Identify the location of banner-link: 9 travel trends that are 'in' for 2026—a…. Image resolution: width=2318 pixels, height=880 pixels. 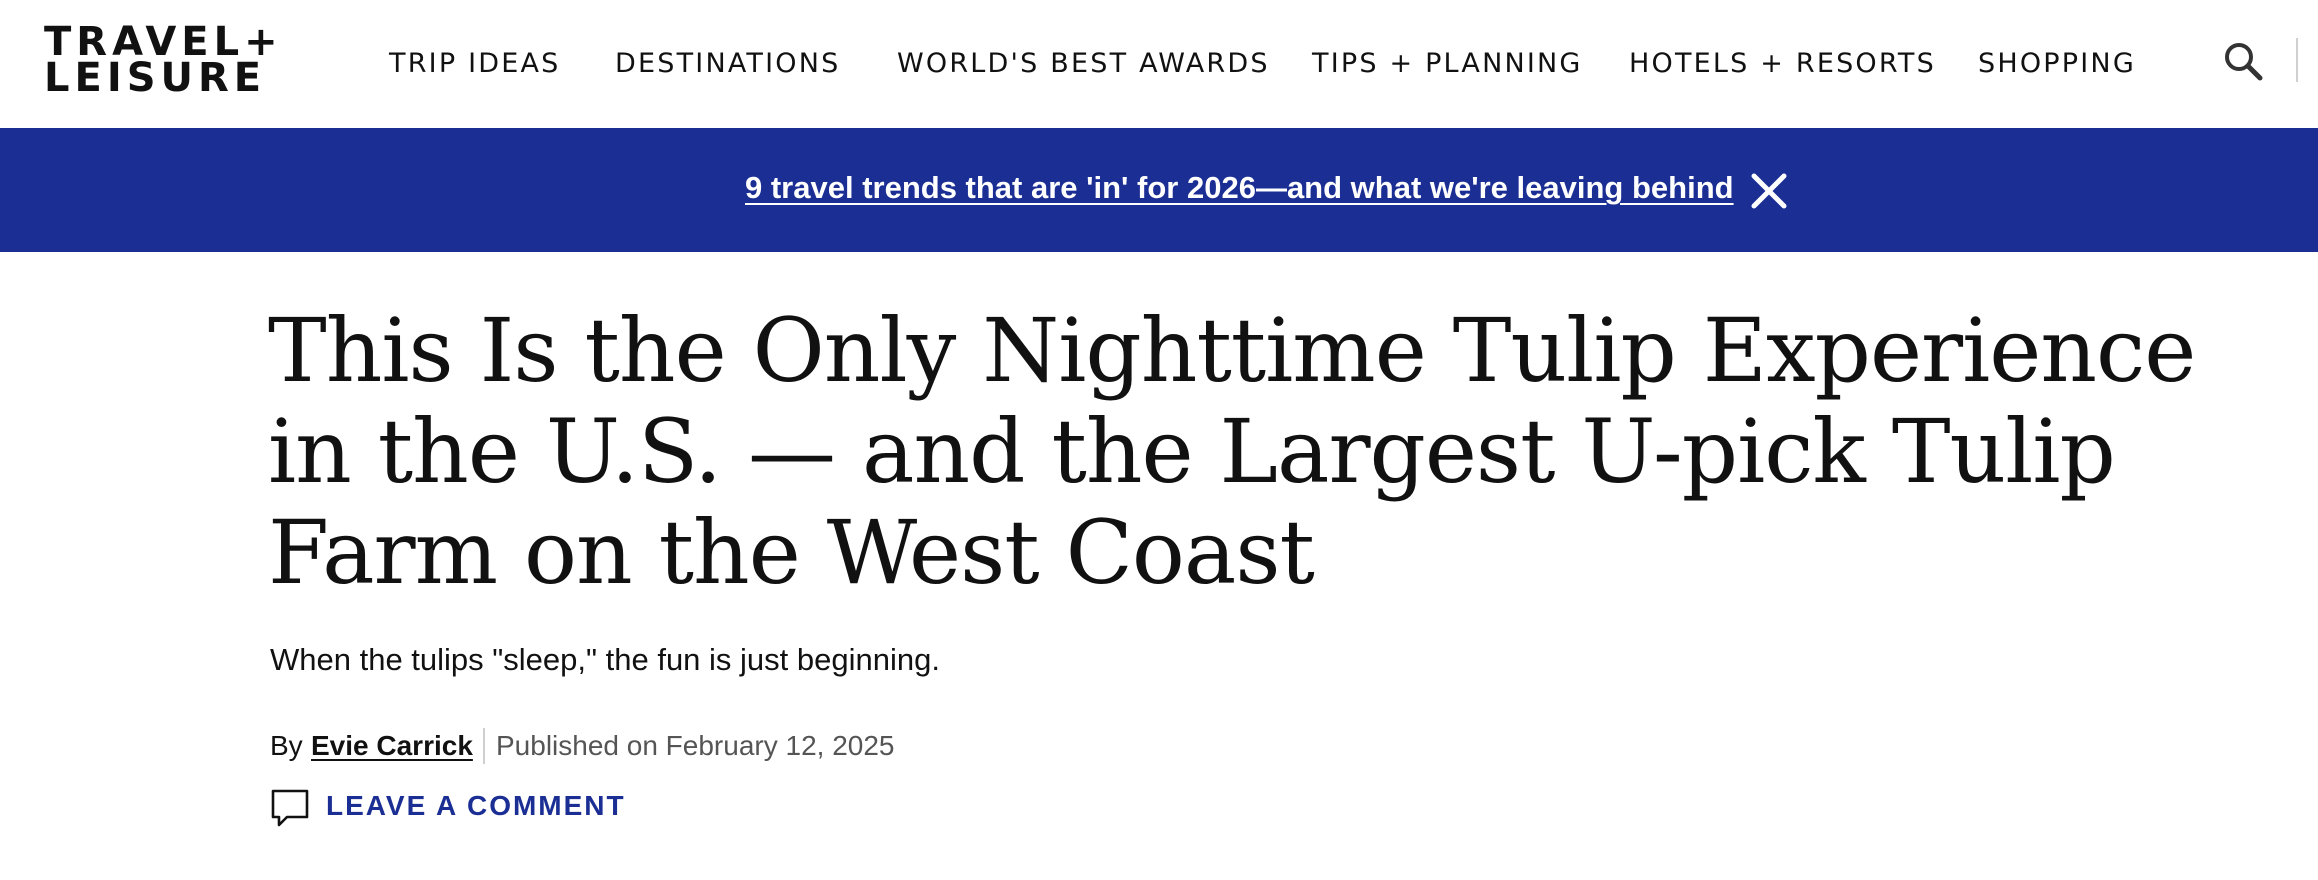
(1239, 188).